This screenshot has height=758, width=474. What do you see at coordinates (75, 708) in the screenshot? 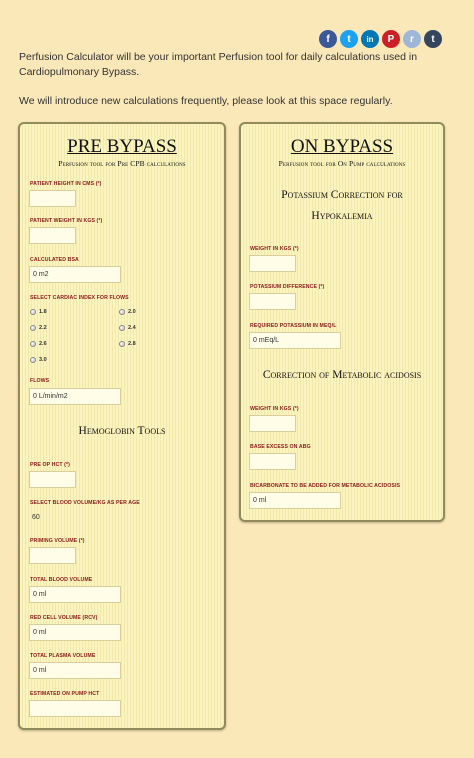
I see `on-pump-hct-output` at bounding box center [75, 708].